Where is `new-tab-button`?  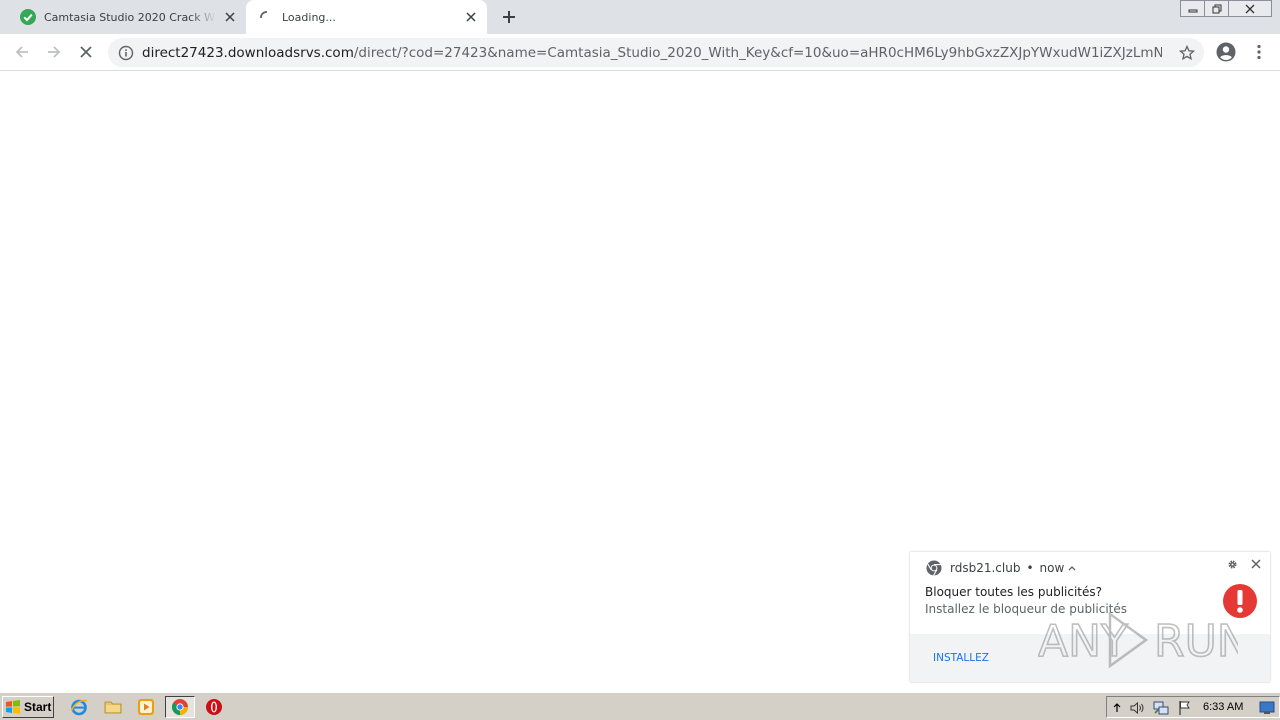
new-tab-button is located at coordinates (509, 17).